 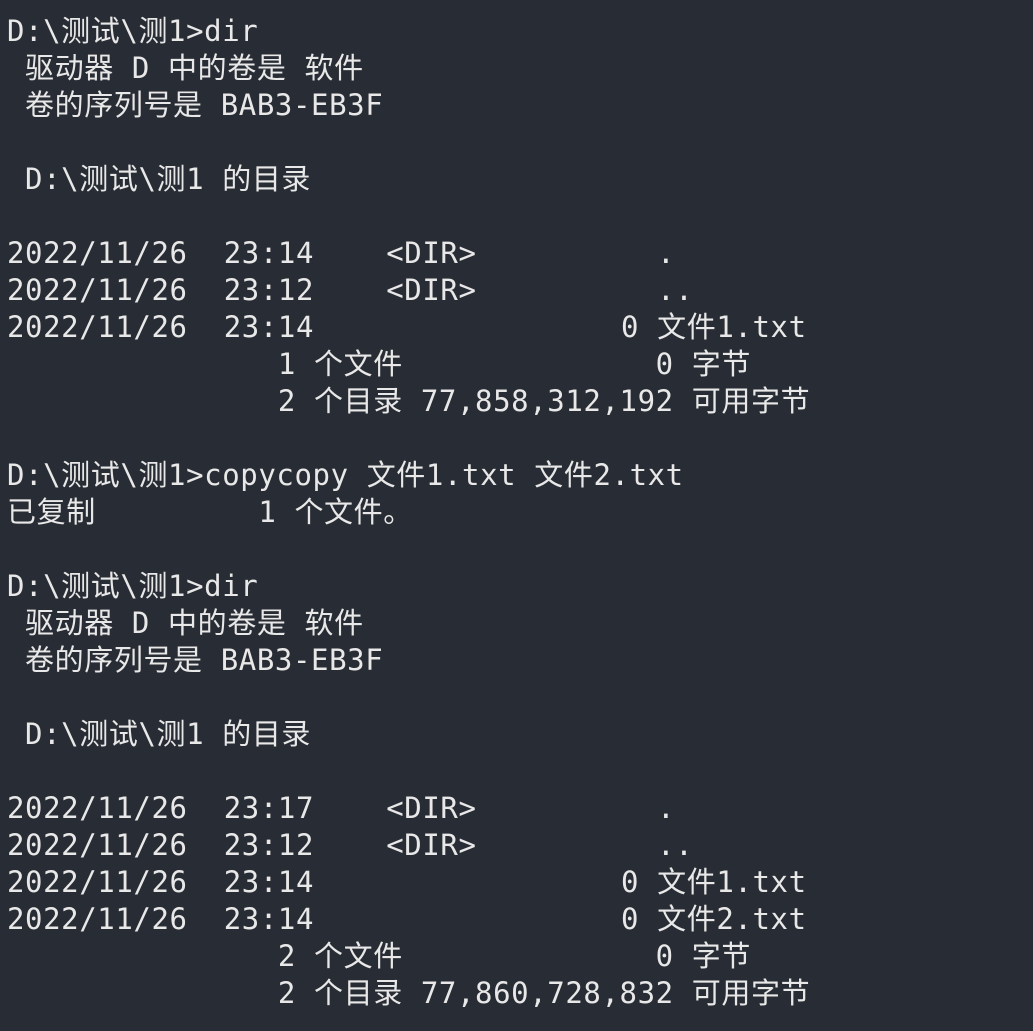 I want to click on dir-count-line: 2 个目录 77,860,728,832 可用字节, so click(x=409, y=993).